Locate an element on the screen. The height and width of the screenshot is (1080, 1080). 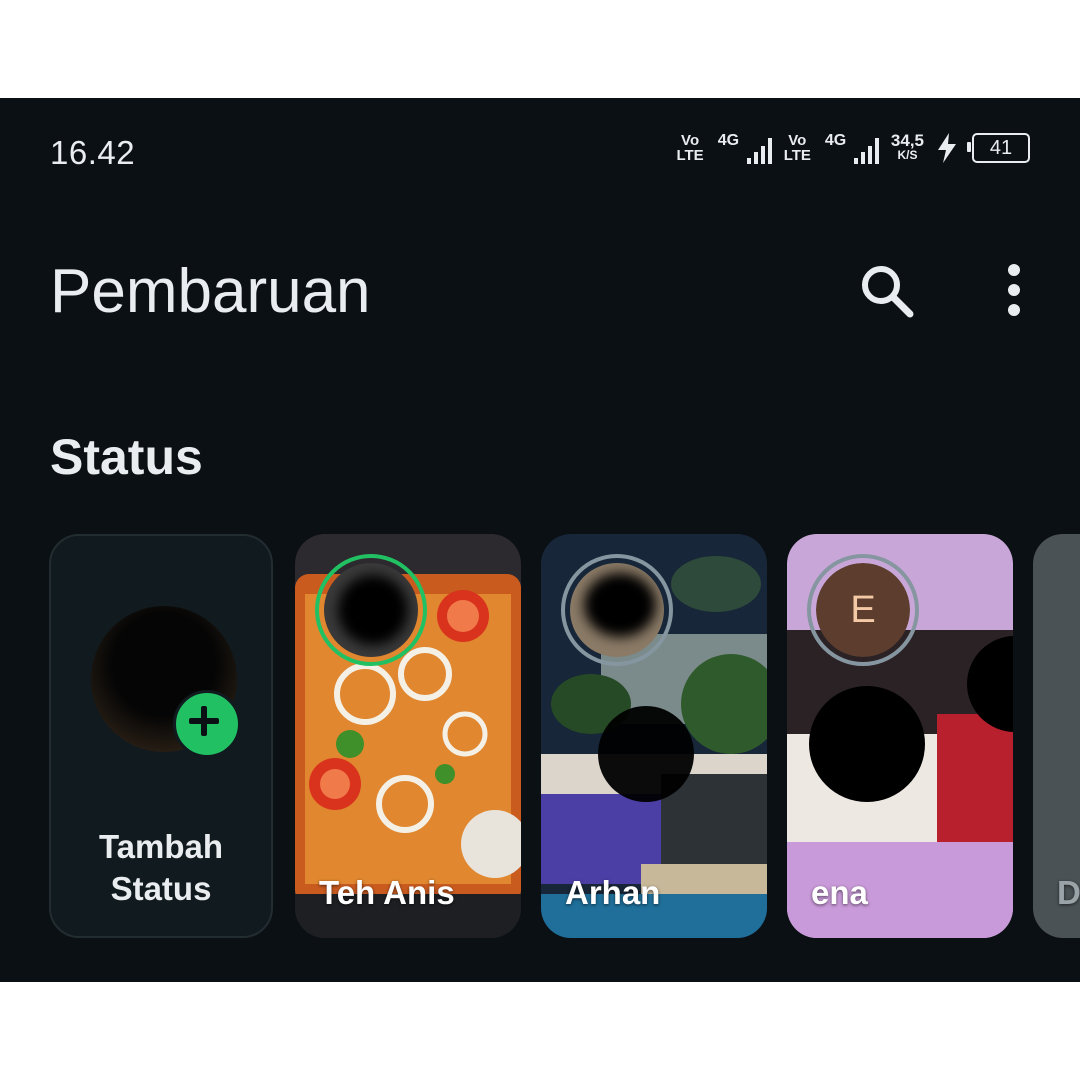
status-section-heading: Status is located at coordinates (126, 457).